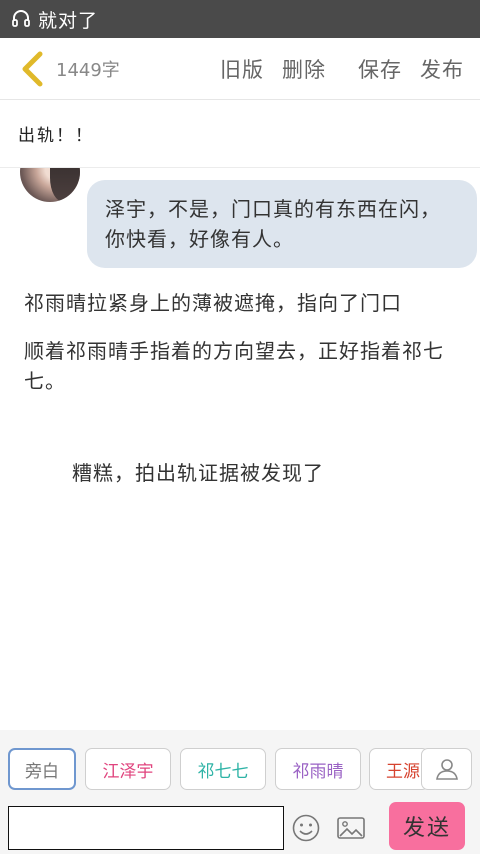 This screenshot has height=854, width=480. What do you see at coordinates (380, 69) in the screenshot?
I see `save-button: 保存` at bounding box center [380, 69].